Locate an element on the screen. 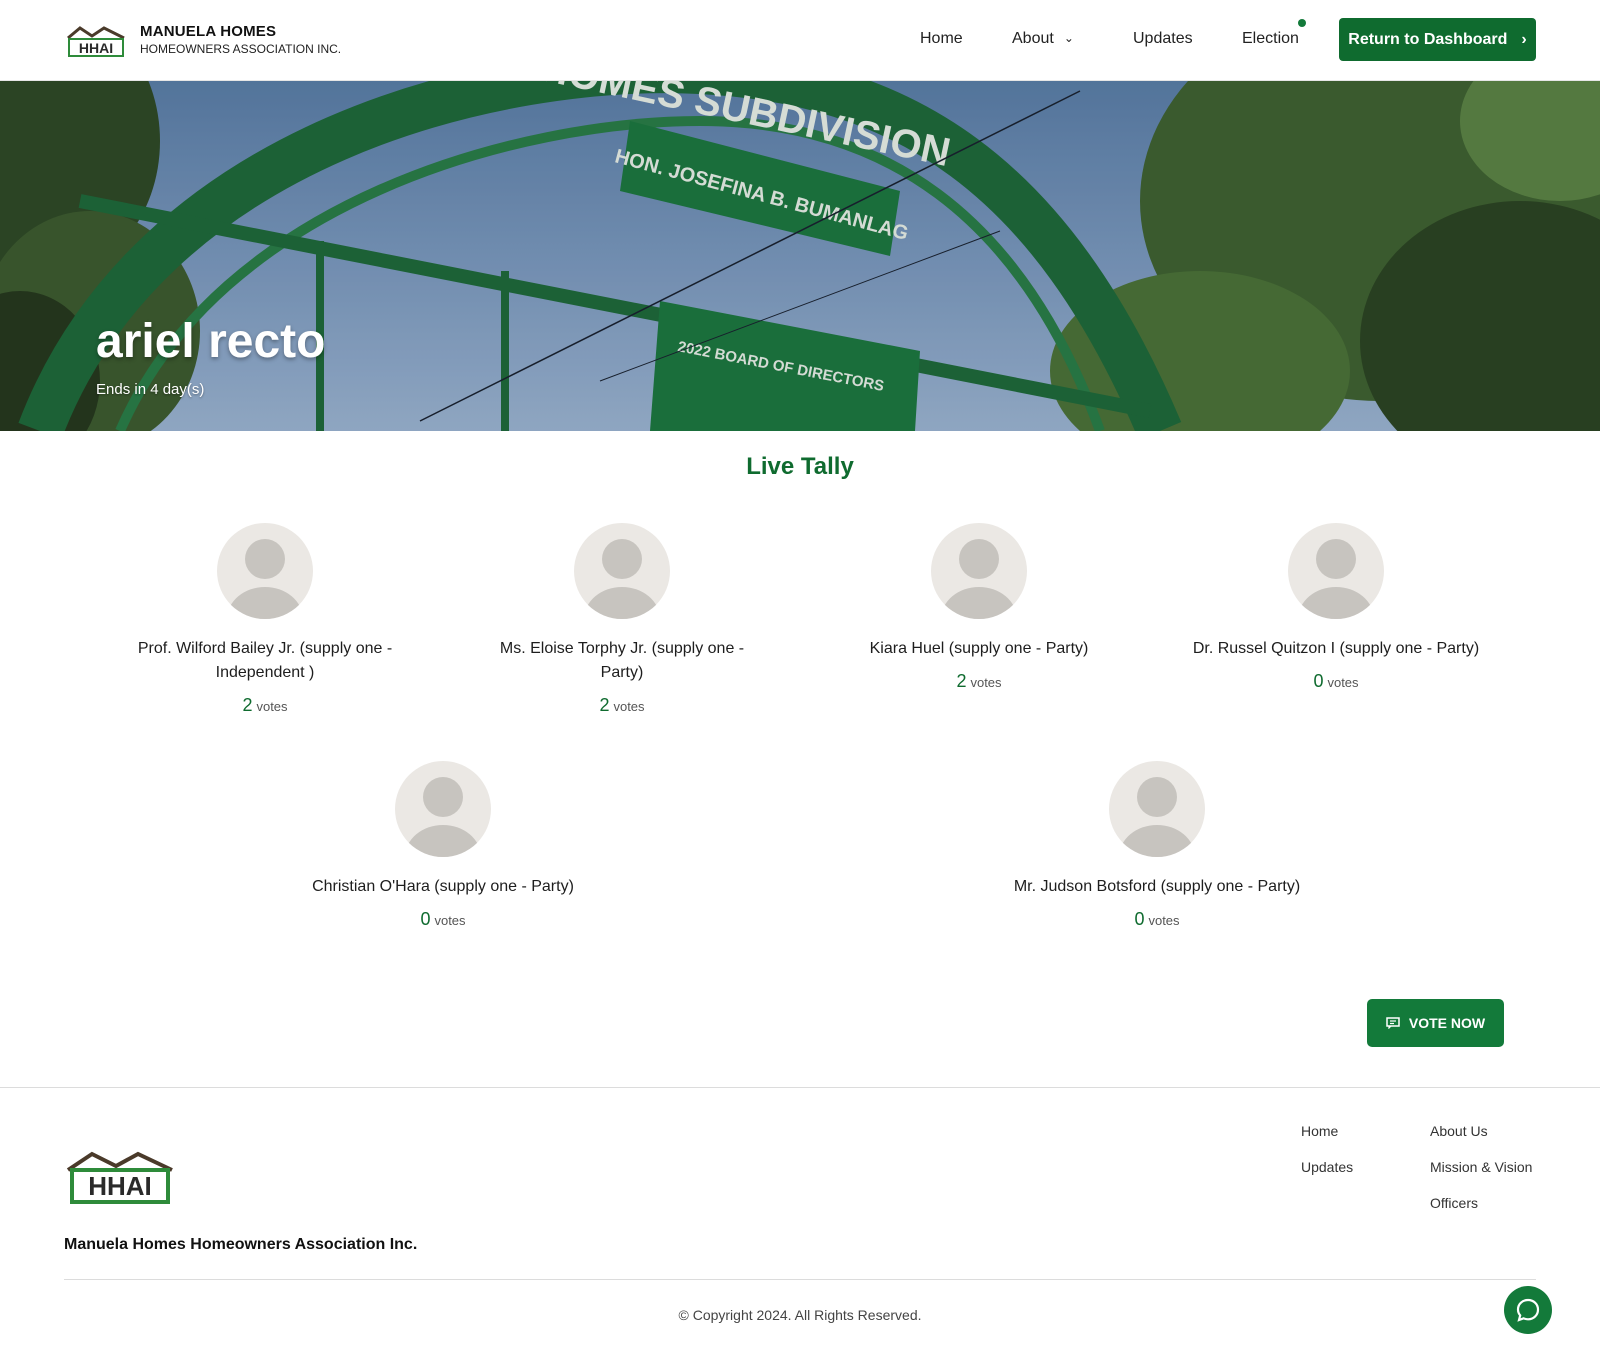 This screenshot has height=1357, width=1600. footer-link-updates: Updates is located at coordinates (1327, 1167).